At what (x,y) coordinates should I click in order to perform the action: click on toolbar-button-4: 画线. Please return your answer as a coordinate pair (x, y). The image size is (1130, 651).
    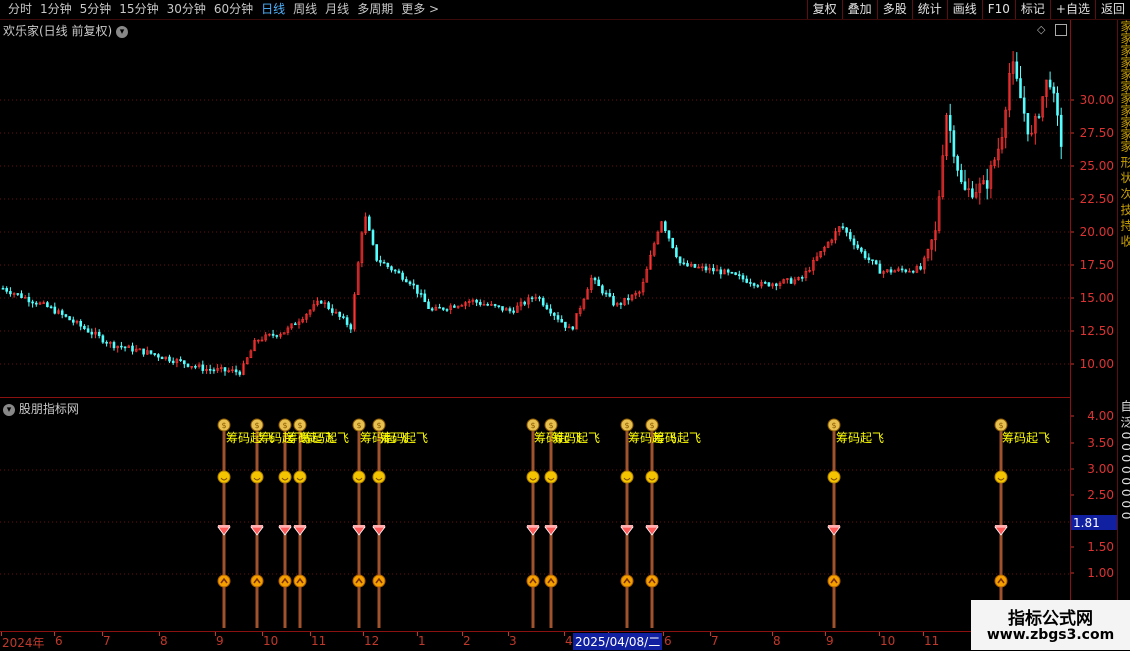
    Looking at the image, I should click on (964, 9).